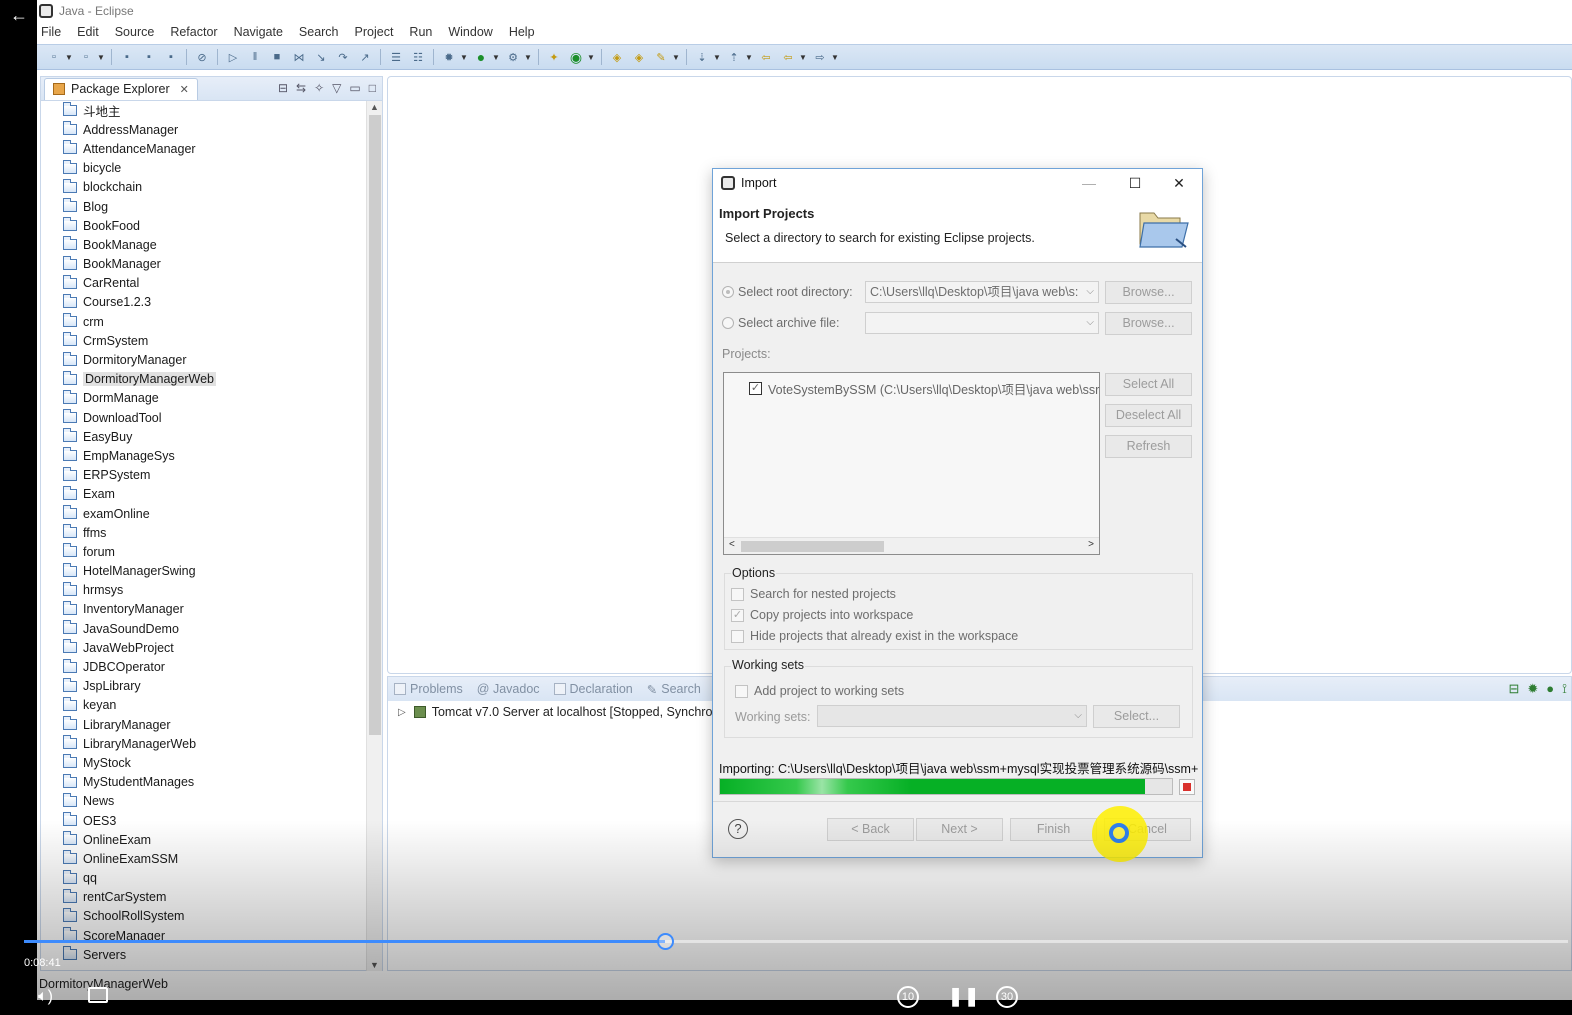 The height and width of the screenshot is (1015, 1572). What do you see at coordinates (741, 691) in the screenshot?
I see `add-working-sets-checkbox` at bounding box center [741, 691].